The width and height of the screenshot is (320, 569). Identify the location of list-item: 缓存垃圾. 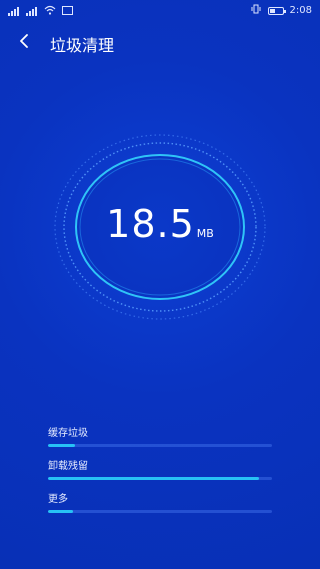
(160, 444).